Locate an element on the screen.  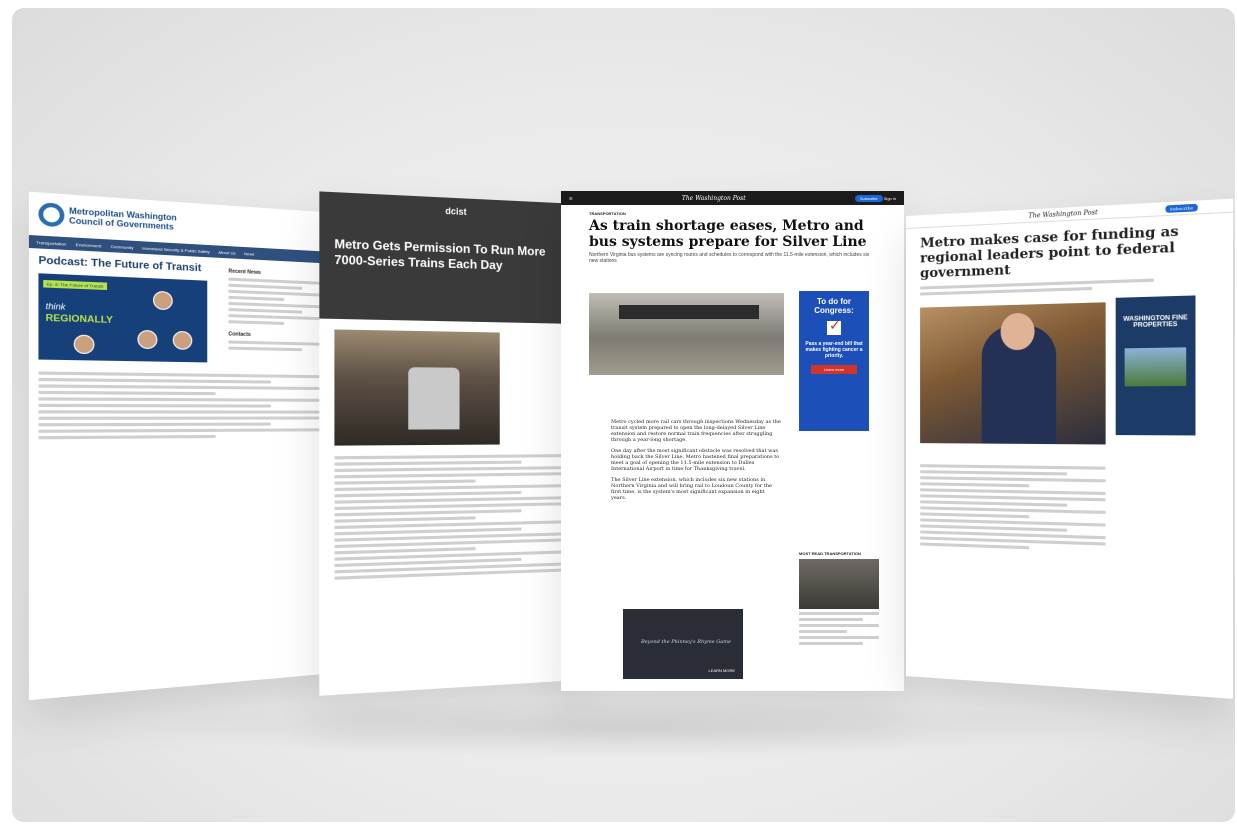
sign-in-link: Sign in is located at coordinates (890, 198).